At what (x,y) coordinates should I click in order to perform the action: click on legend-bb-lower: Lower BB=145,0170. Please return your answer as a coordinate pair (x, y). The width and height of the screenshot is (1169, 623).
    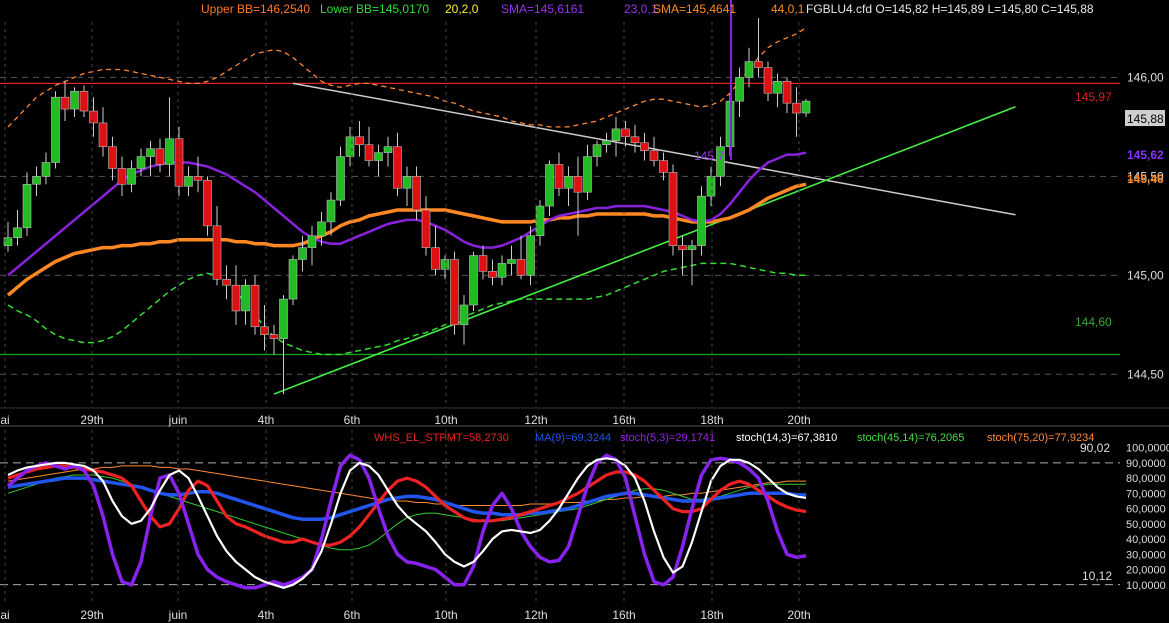
    Looking at the image, I should click on (374, 9).